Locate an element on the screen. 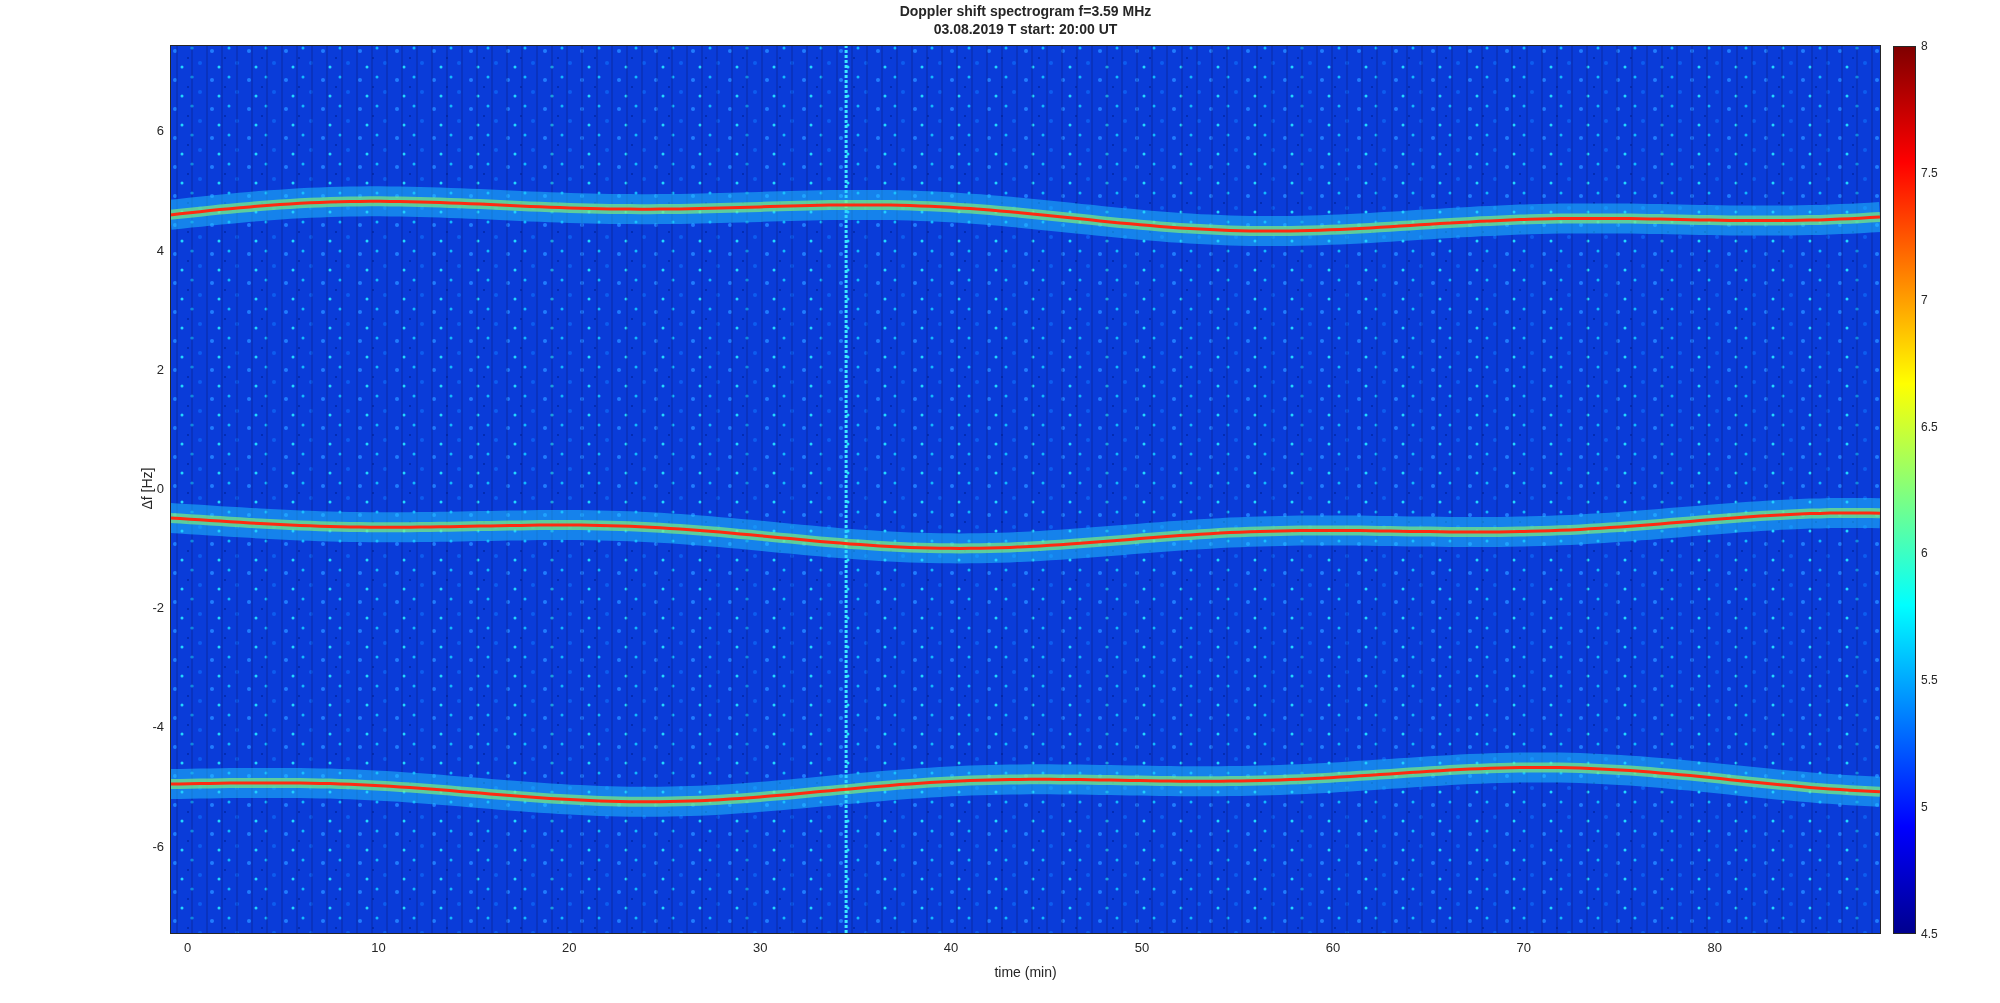 This screenshot has width=2000, height=1003. x-tick-label: 30 is located at coordinates (760, 948).